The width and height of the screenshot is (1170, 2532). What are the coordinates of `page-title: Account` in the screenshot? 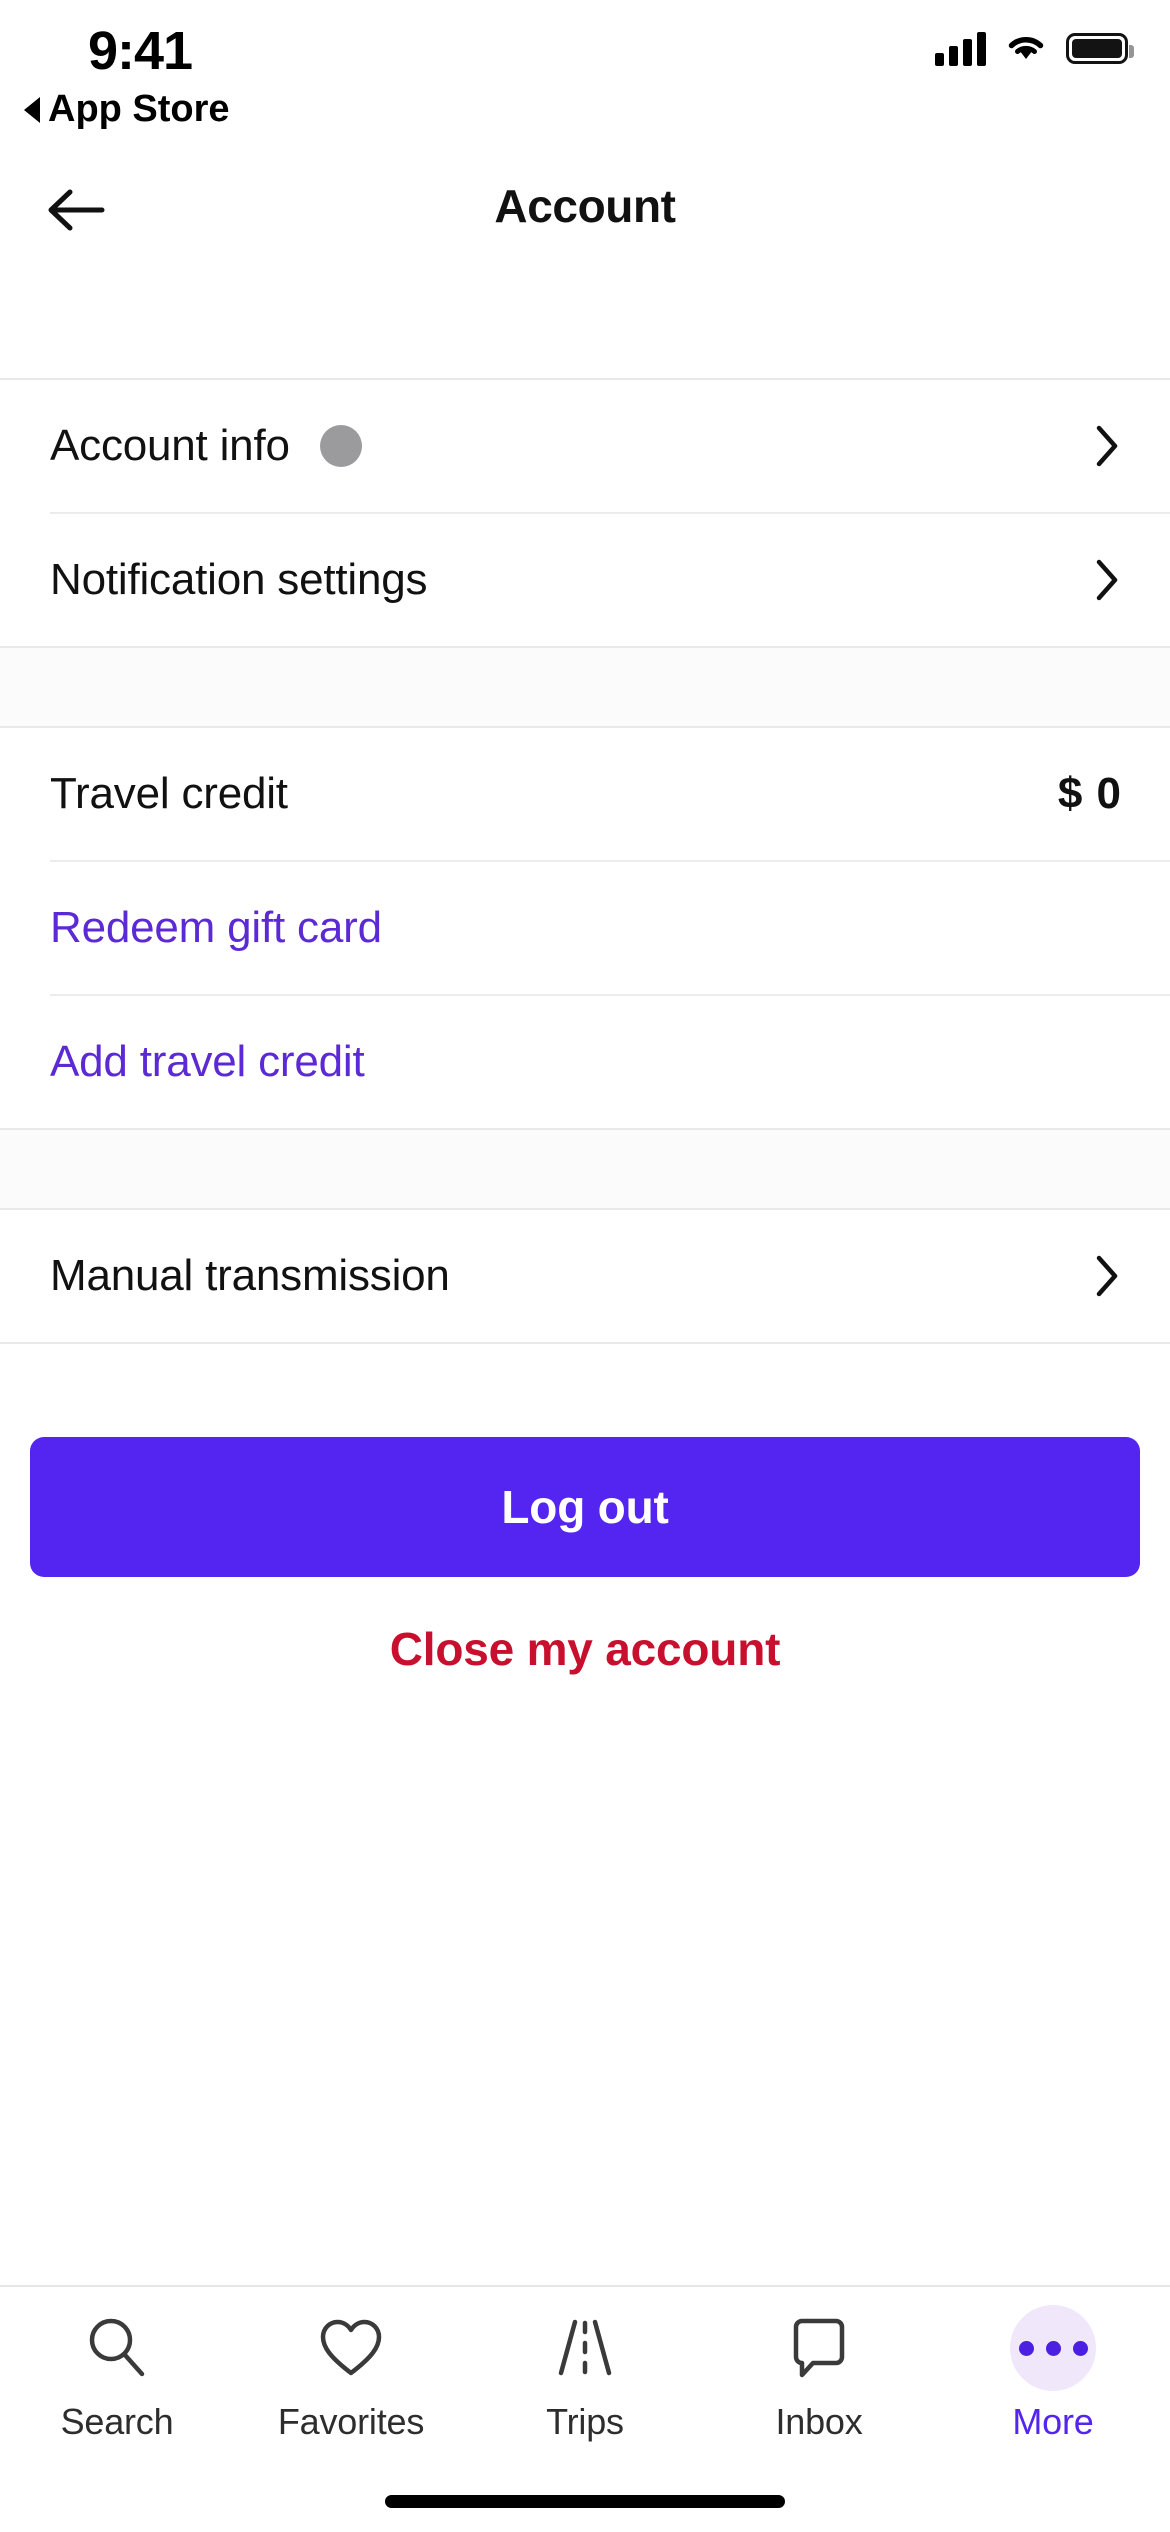 It's located at (585, 206).